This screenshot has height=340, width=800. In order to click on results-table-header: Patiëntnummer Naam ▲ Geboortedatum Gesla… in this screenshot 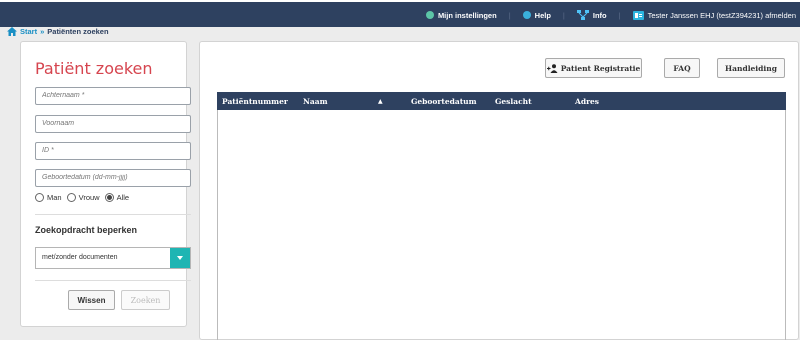, I will do `click(501, 101)`.